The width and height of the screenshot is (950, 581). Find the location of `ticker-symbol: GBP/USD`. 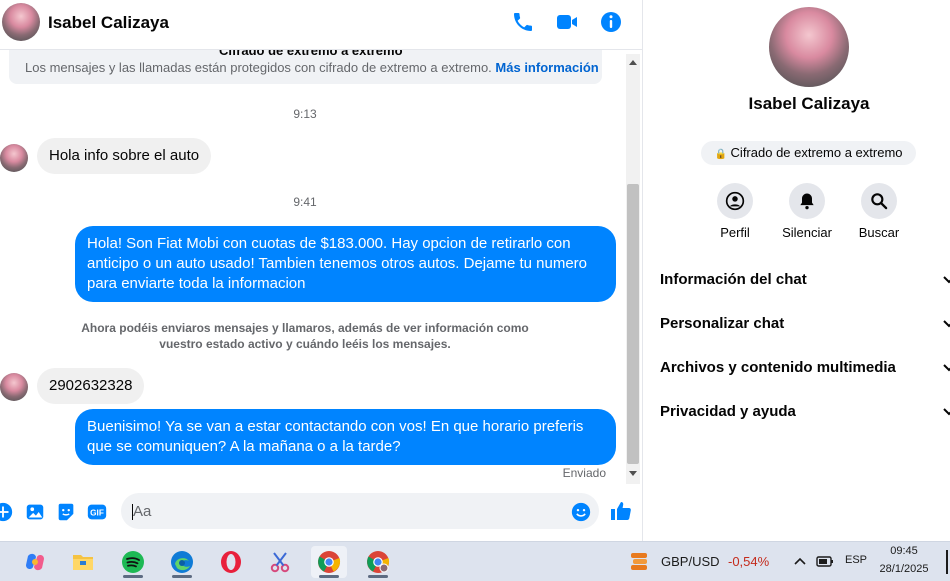

ticker-symbol: GBP/USD is located at coordinates (690, 561).